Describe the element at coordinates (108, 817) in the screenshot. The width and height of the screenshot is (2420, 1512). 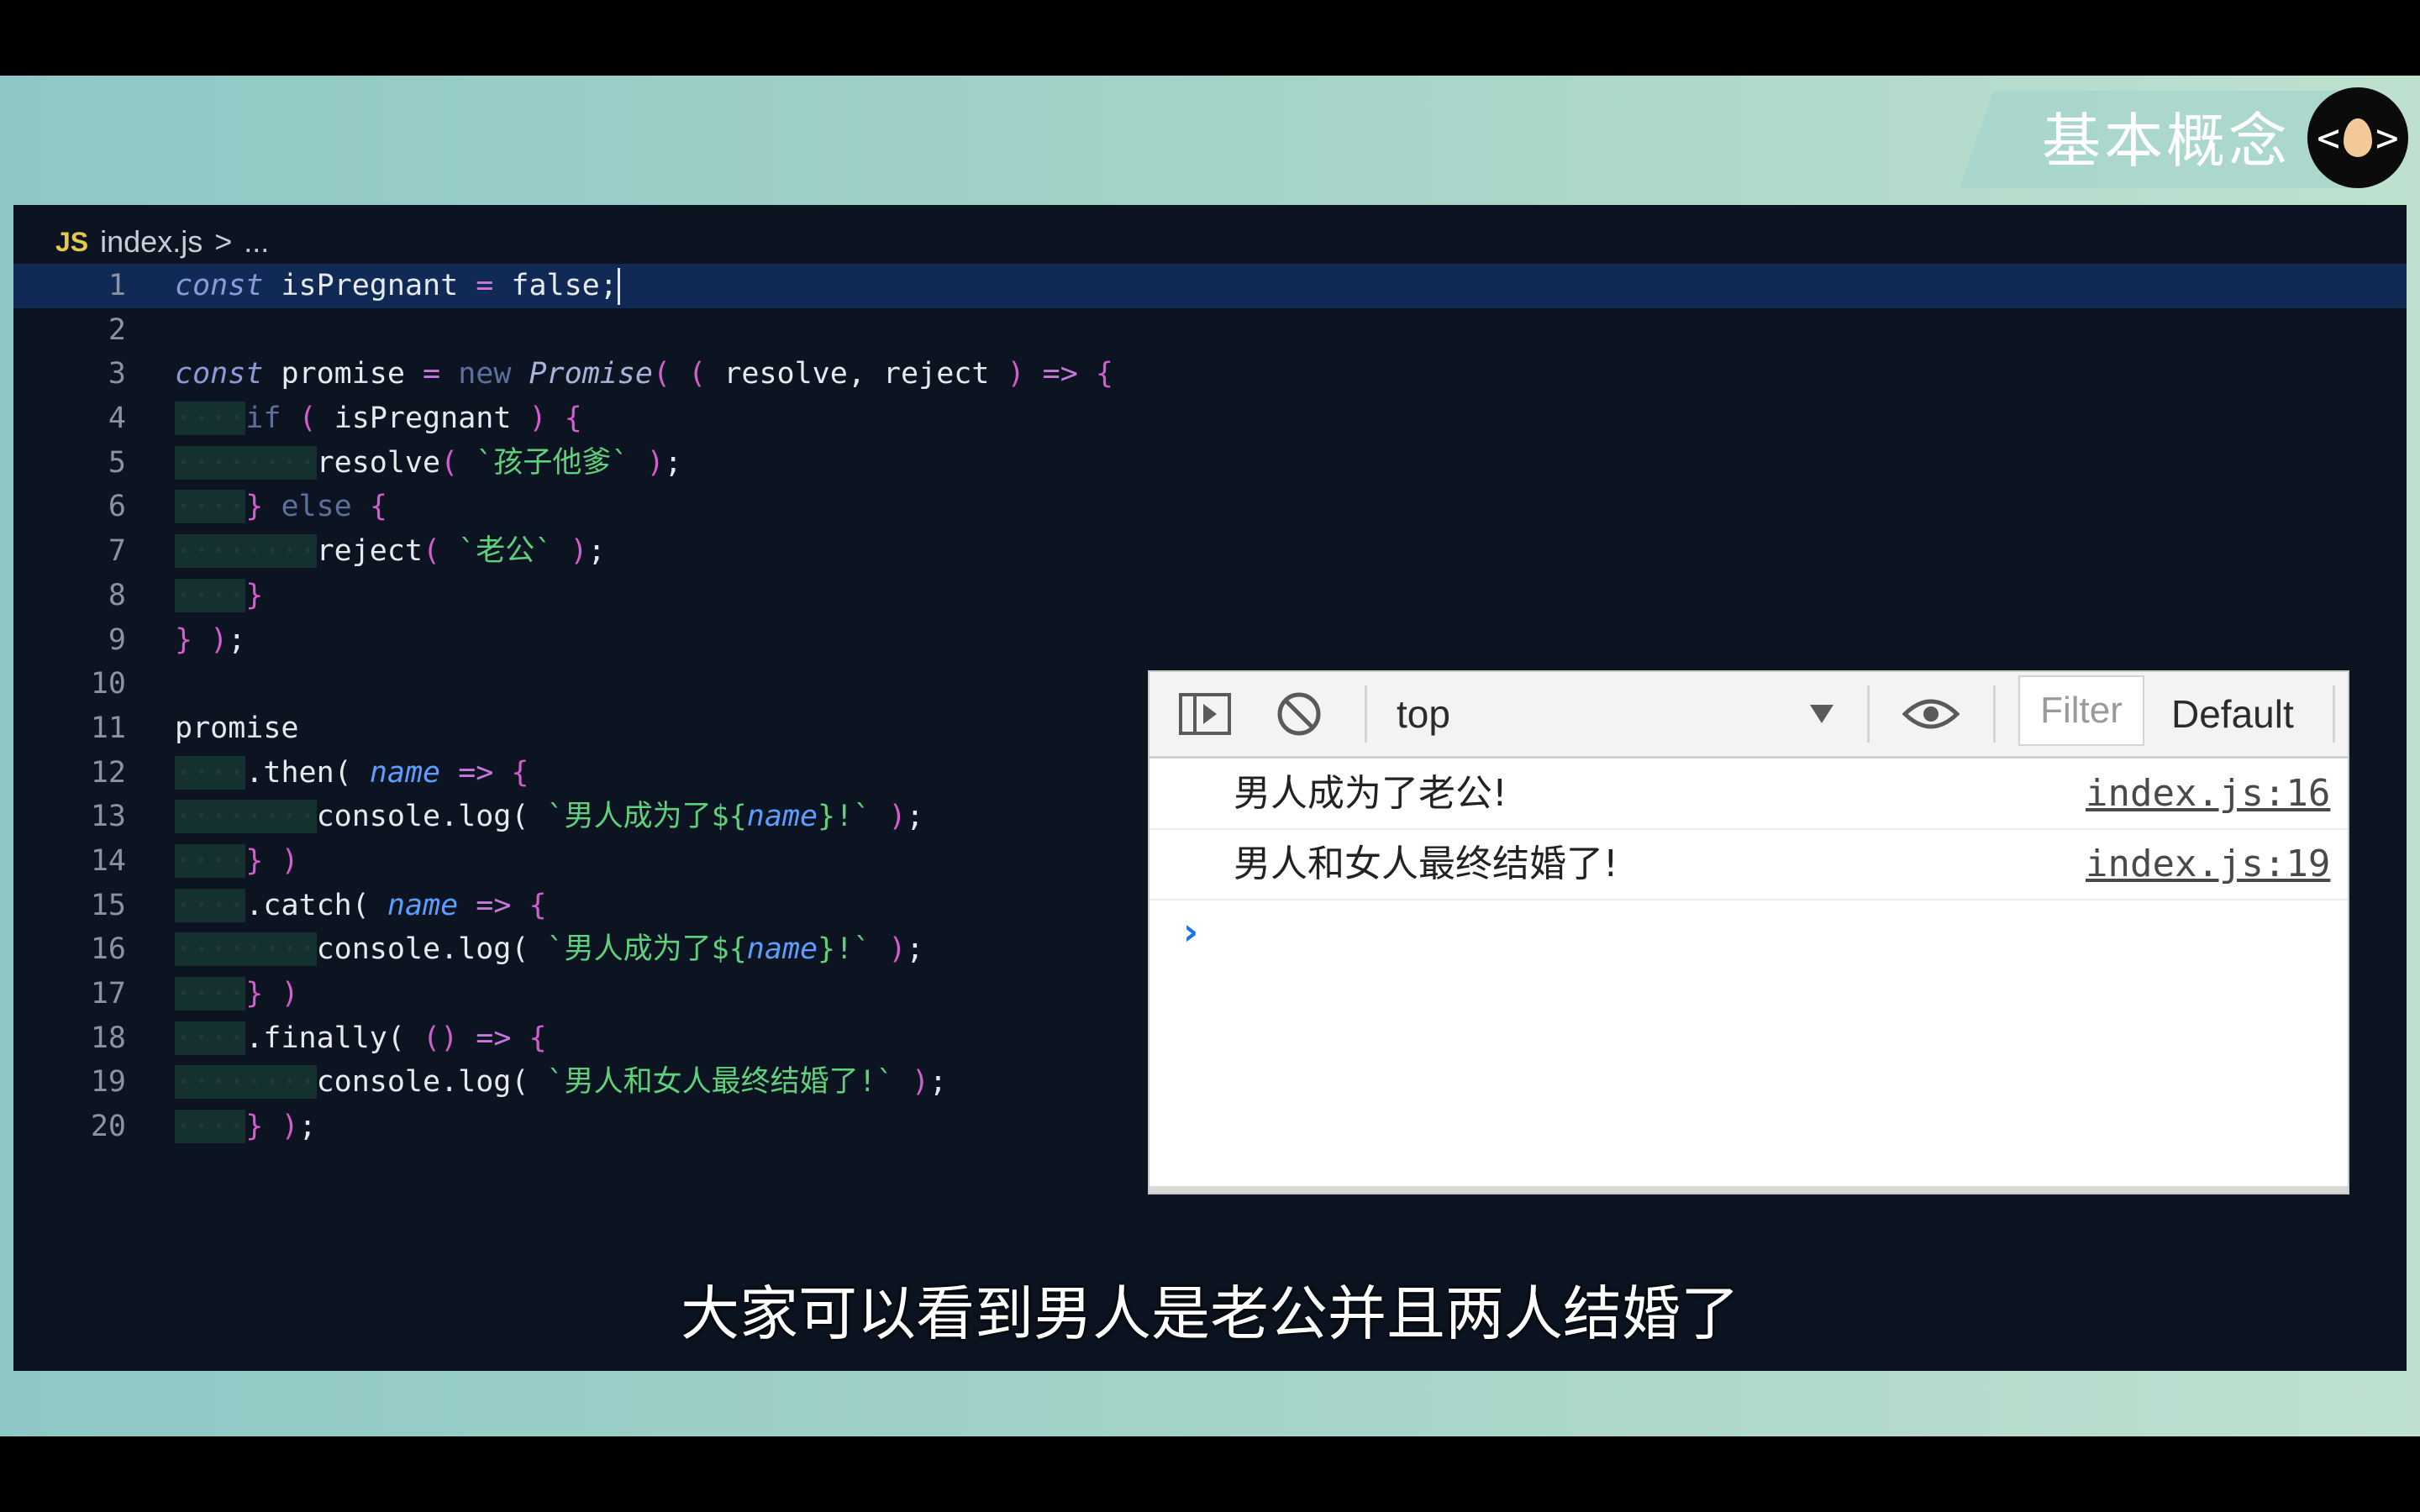
I see `line-number: 13` at that location.